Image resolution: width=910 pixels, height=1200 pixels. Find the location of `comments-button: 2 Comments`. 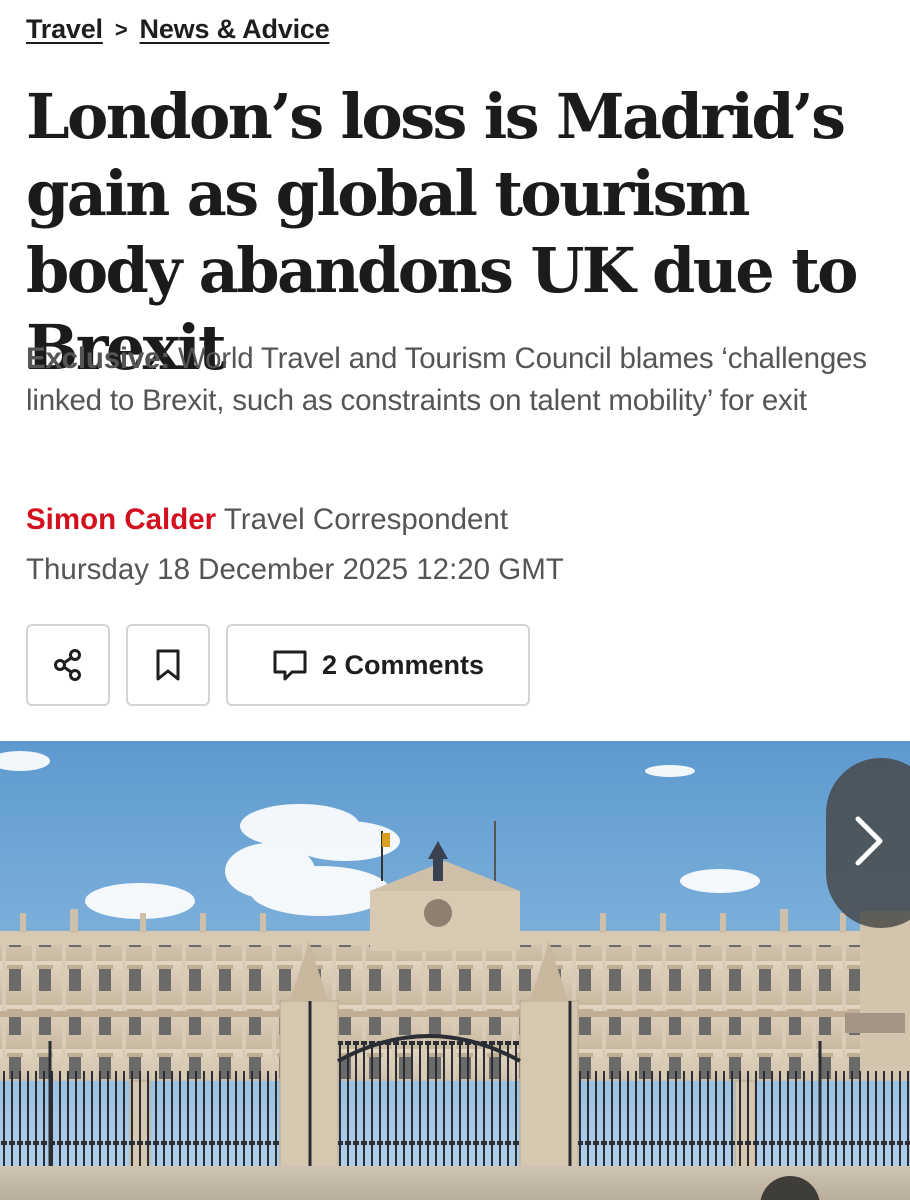

comments-button: 2 Comments is located at coordinates (378, 665).